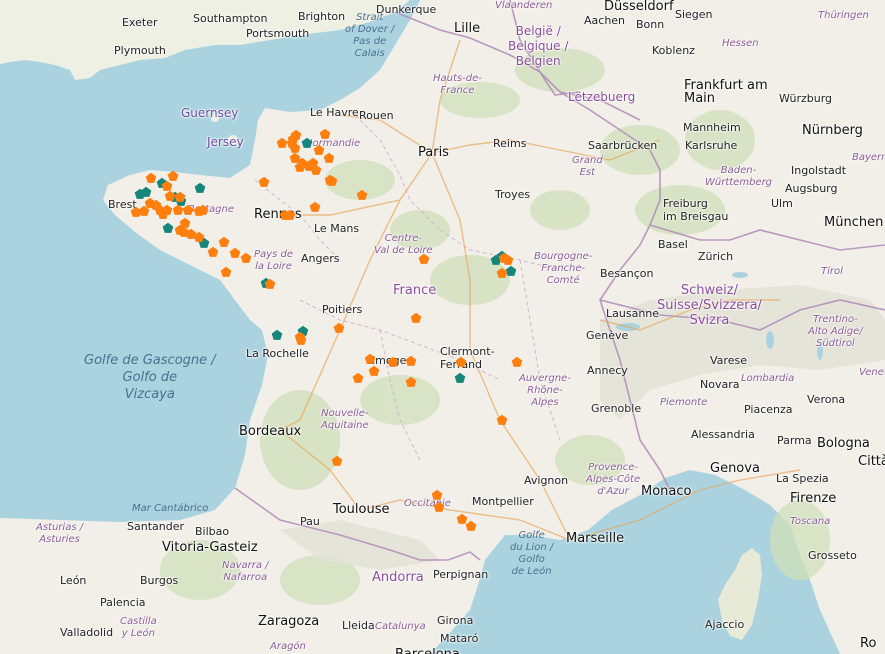 The height and width of the screenshot is (654, 885). What do you see at coordinates (155, 526) in the screenshot?
I see `map-label-santander: Santander` at bounding box center [155, 526].